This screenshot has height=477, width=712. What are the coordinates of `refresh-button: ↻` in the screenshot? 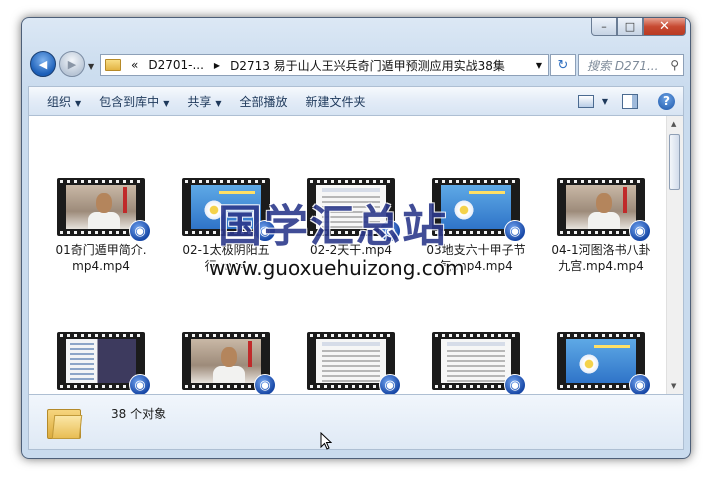 It's located at (563, 65).